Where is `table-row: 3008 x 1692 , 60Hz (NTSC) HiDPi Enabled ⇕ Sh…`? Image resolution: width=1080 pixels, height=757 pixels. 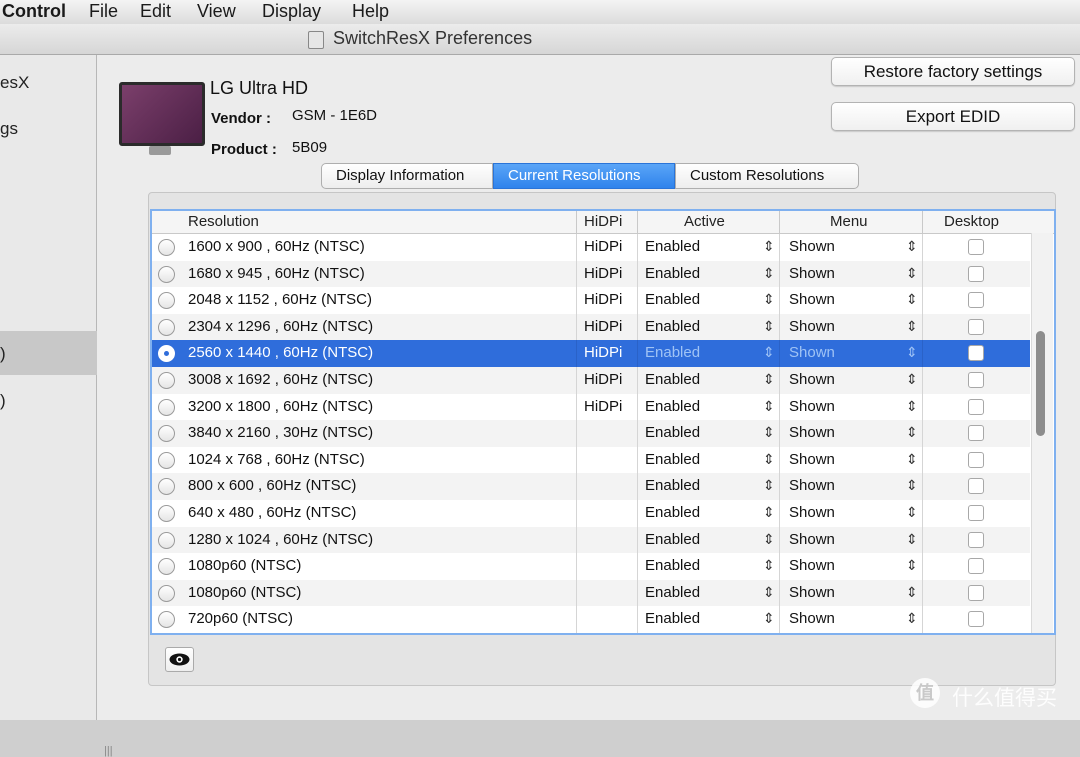 table-row: 3008 x 1692 , 60Hz (NTSC) HiDPi Enabled ⇕ Sh… is located at coordinates (591, 380).